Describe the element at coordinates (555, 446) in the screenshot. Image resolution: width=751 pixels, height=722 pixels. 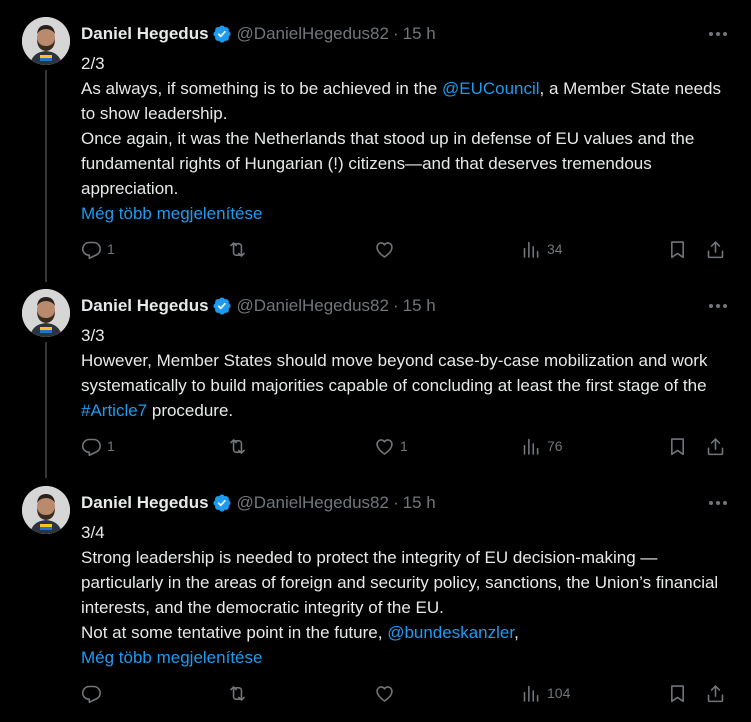
I see `views-count: 76` at that location.